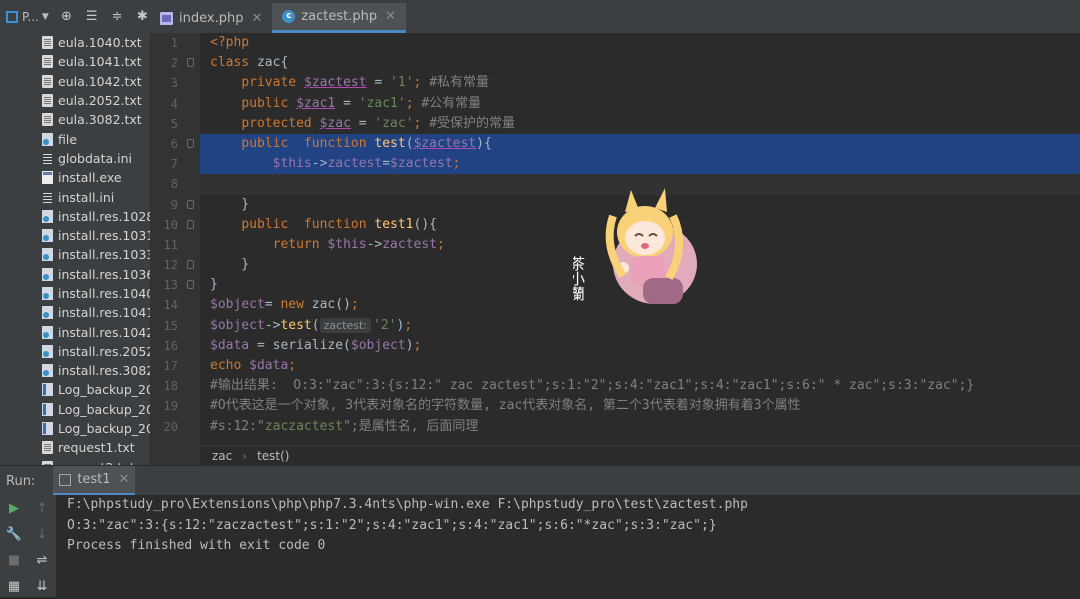 The height and width of the screenshot is (599, 1080). I want to click on code-token: $object, so click(237, 305).